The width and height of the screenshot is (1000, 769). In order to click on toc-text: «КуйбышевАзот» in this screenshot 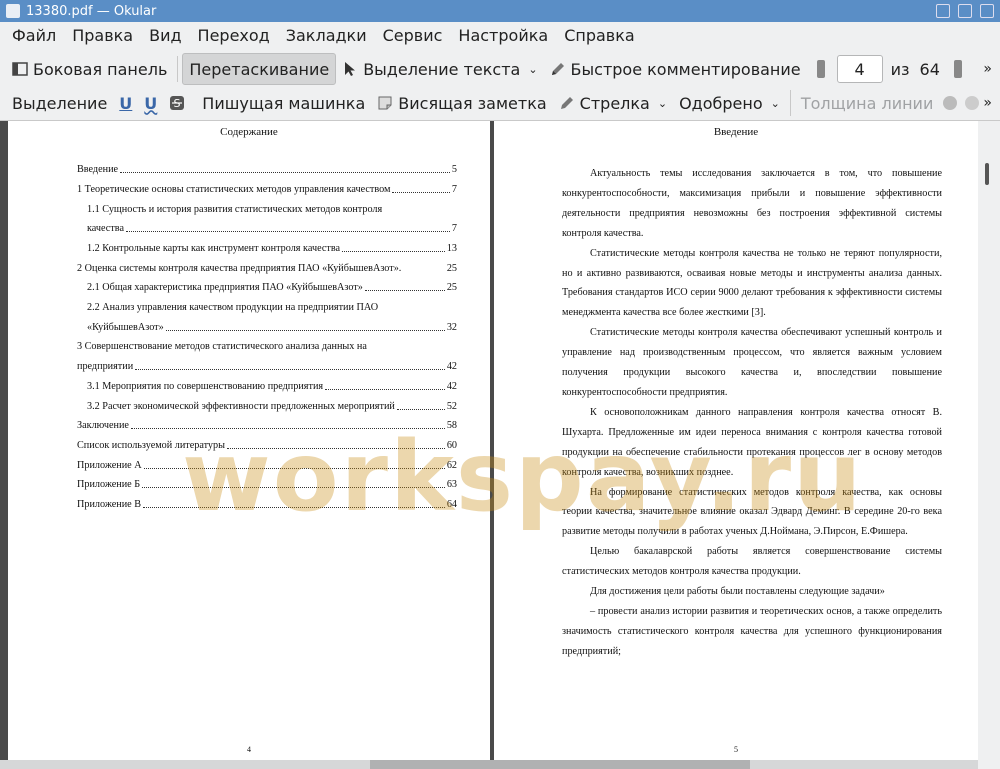, I will do `click(125, 327)`.